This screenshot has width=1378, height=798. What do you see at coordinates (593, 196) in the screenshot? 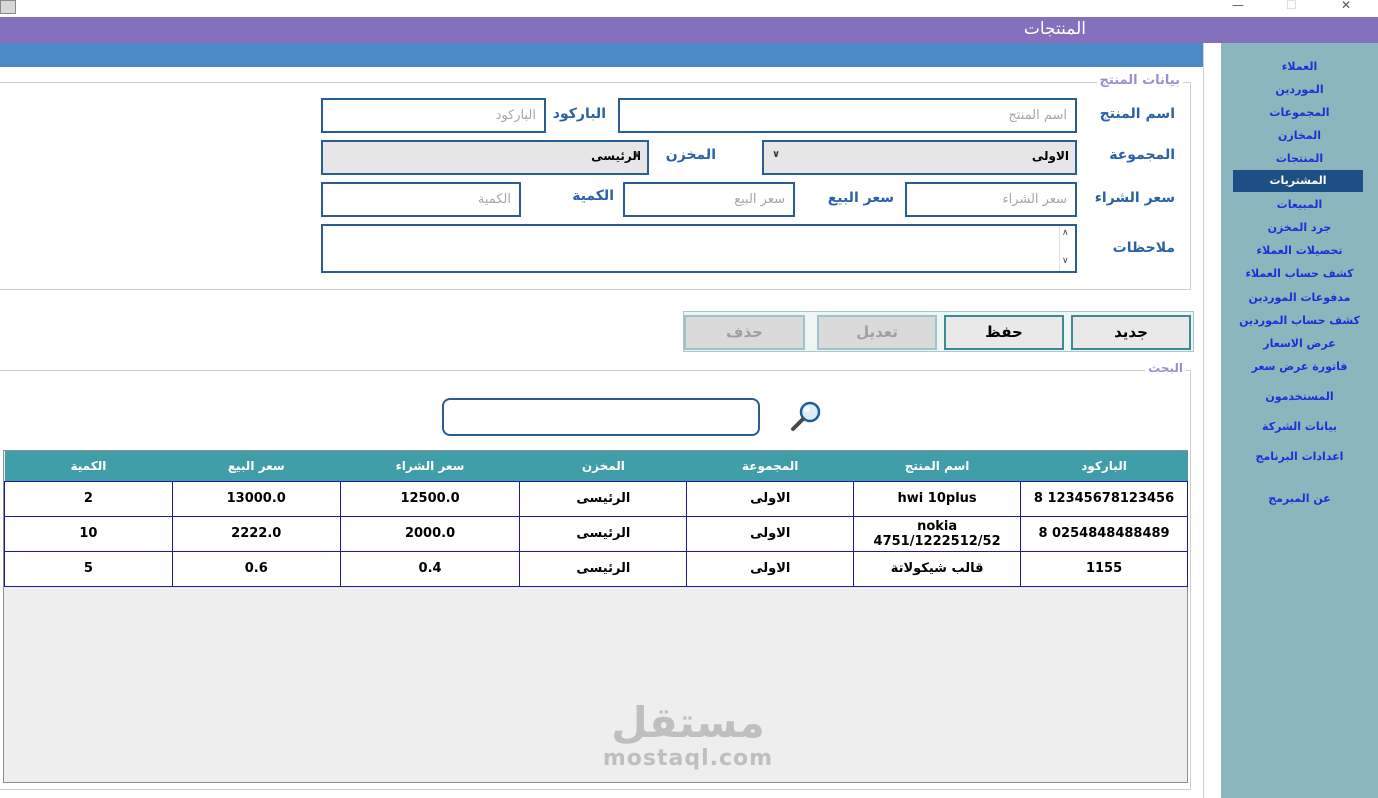
I see `quantity-label: الكمية` at bounding box center [593, 196].